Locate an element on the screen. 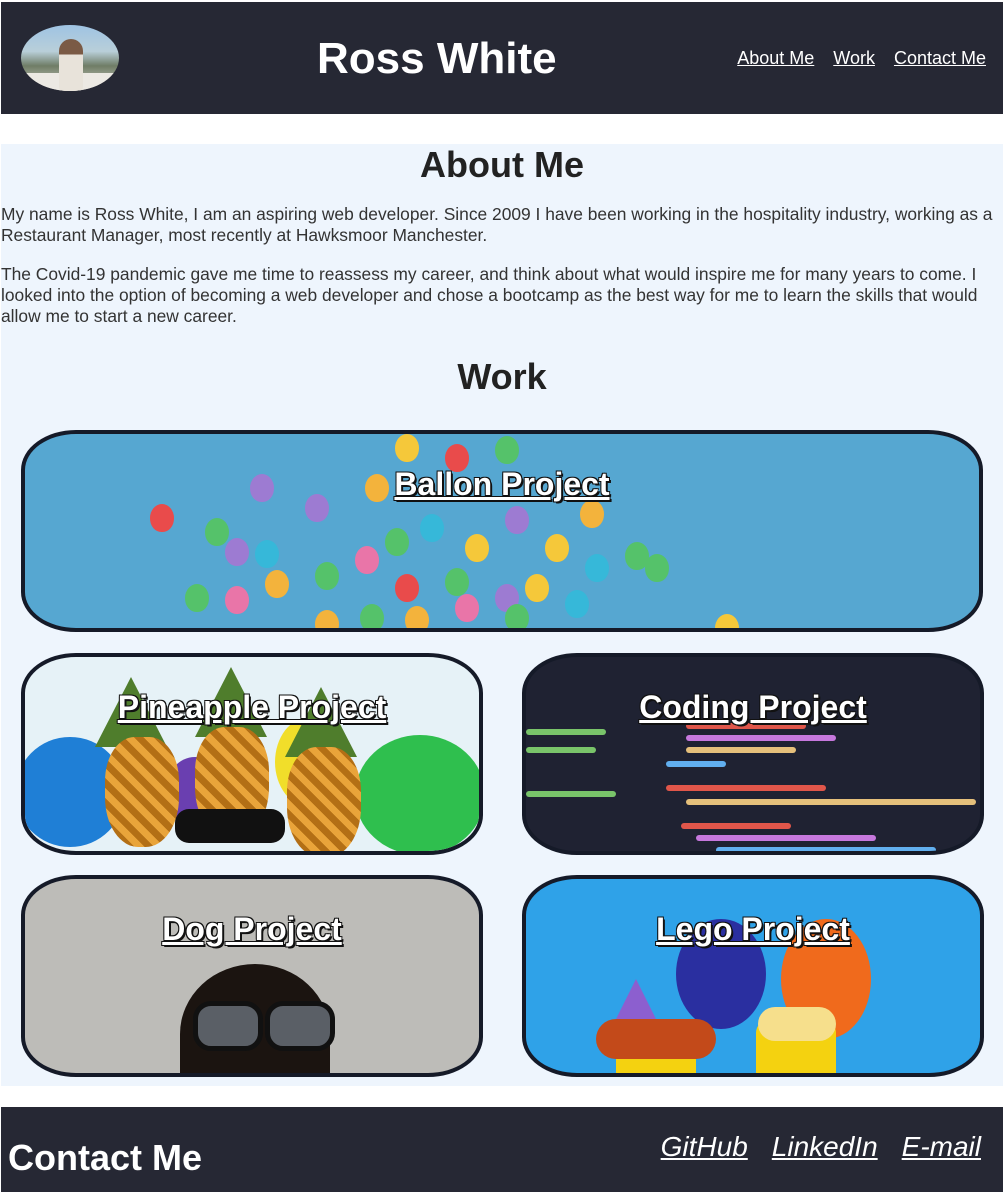  project-title-coding: Coding Project is located at coordinates (753, 707).